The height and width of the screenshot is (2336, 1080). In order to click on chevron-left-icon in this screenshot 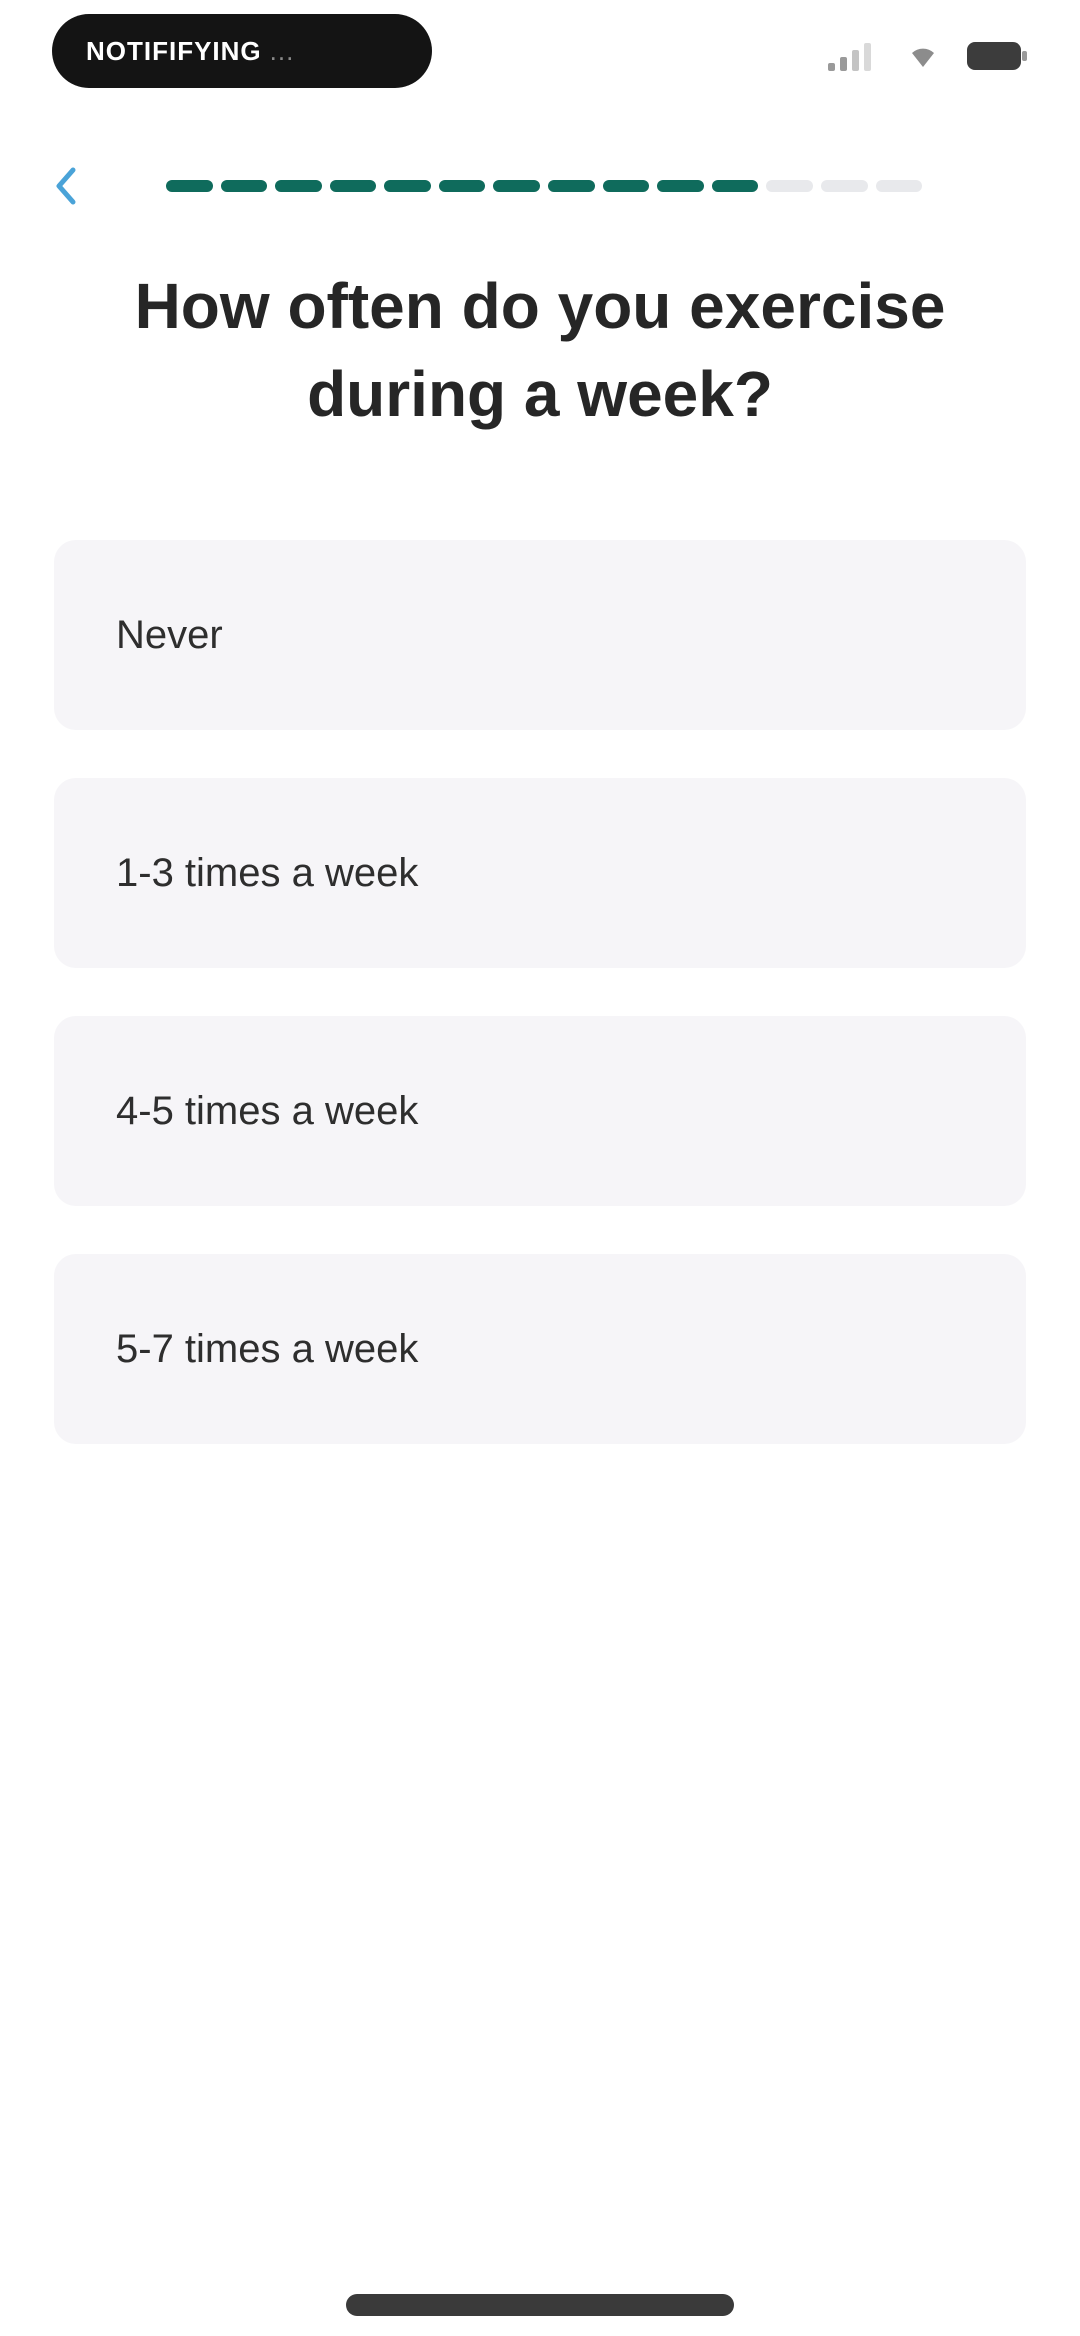, I will do `click(66, 186)`.